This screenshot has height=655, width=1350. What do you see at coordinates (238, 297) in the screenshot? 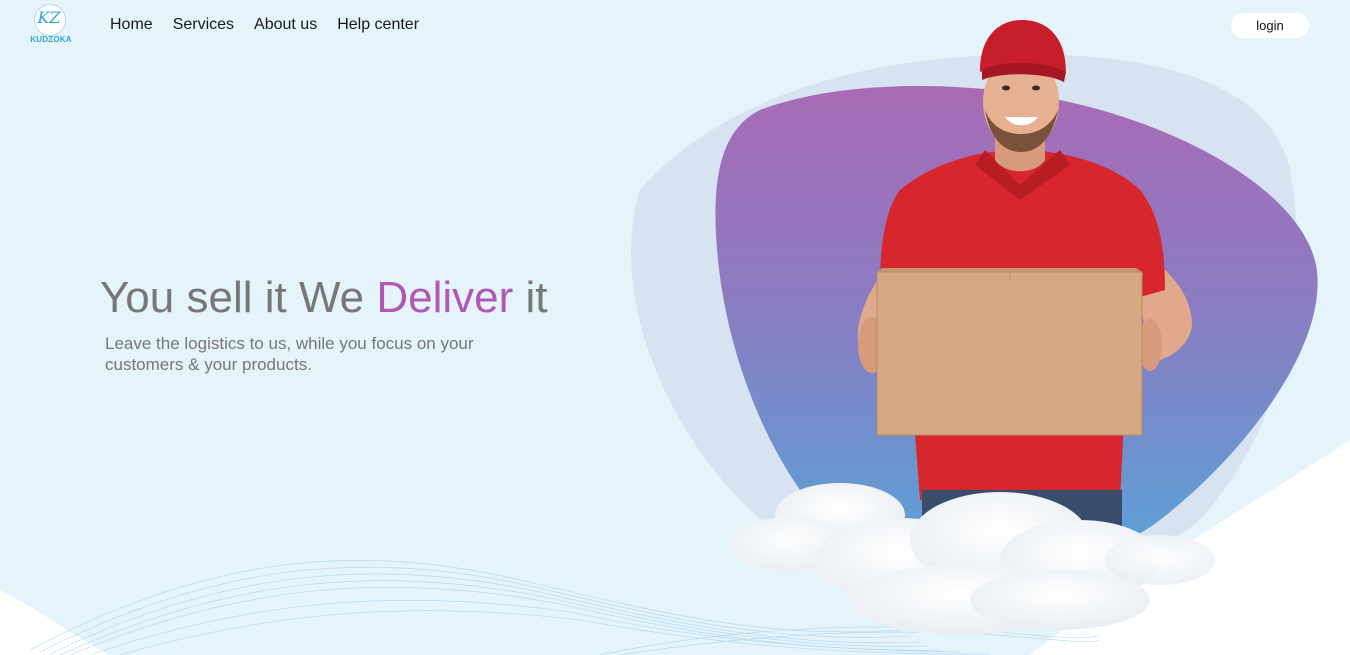
I see `hero-title-part1: You sell it We` at bounding box center [238, 297].